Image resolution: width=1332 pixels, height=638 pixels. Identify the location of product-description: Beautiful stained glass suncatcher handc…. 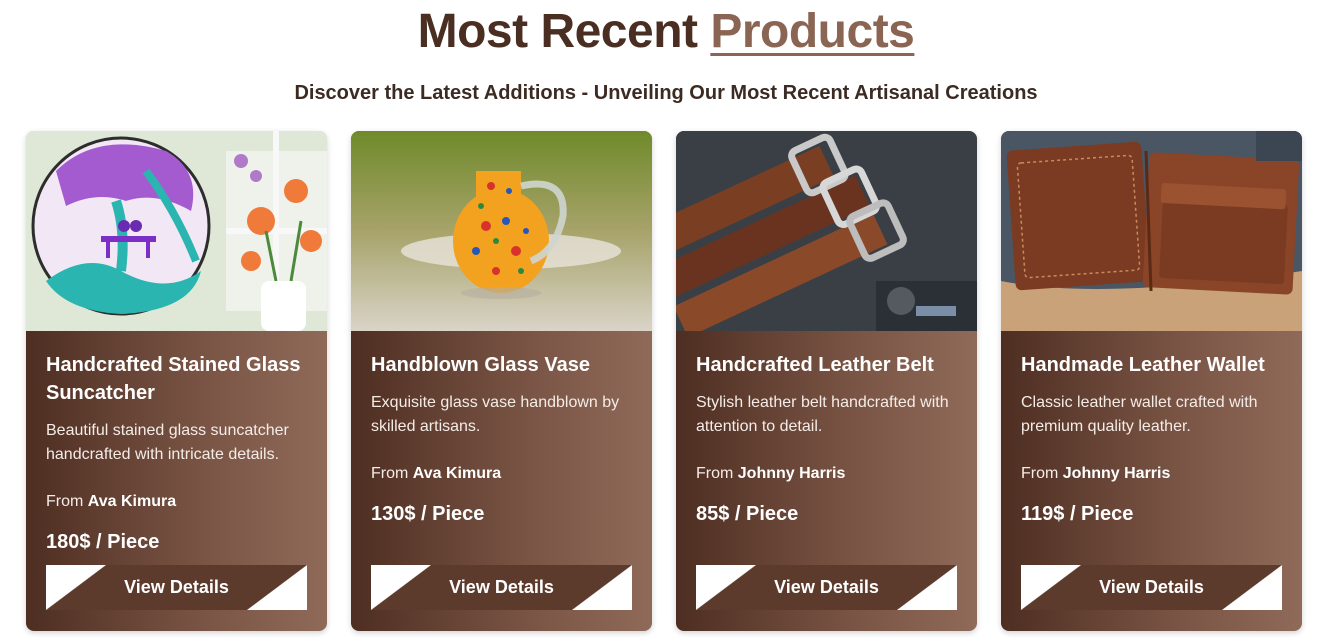
(167, 442).